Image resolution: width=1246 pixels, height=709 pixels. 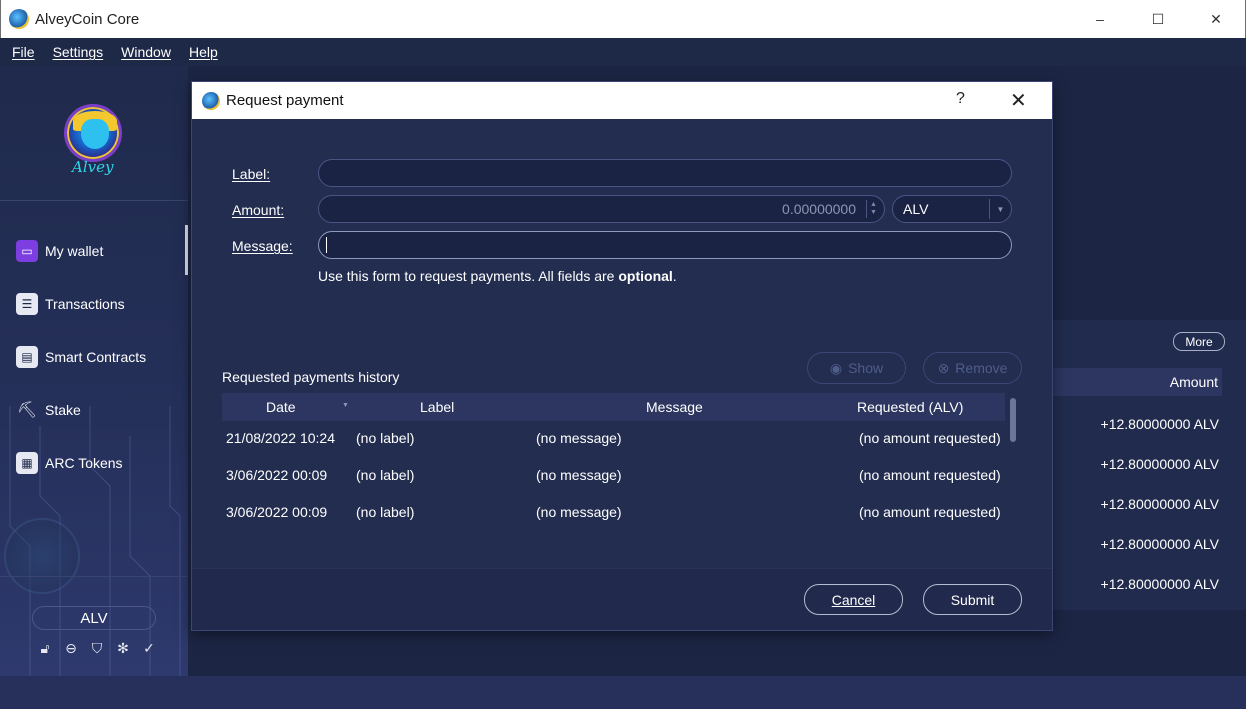 I want to click on dialog-footer: Cancel Submit, so click(x=622, y=599).